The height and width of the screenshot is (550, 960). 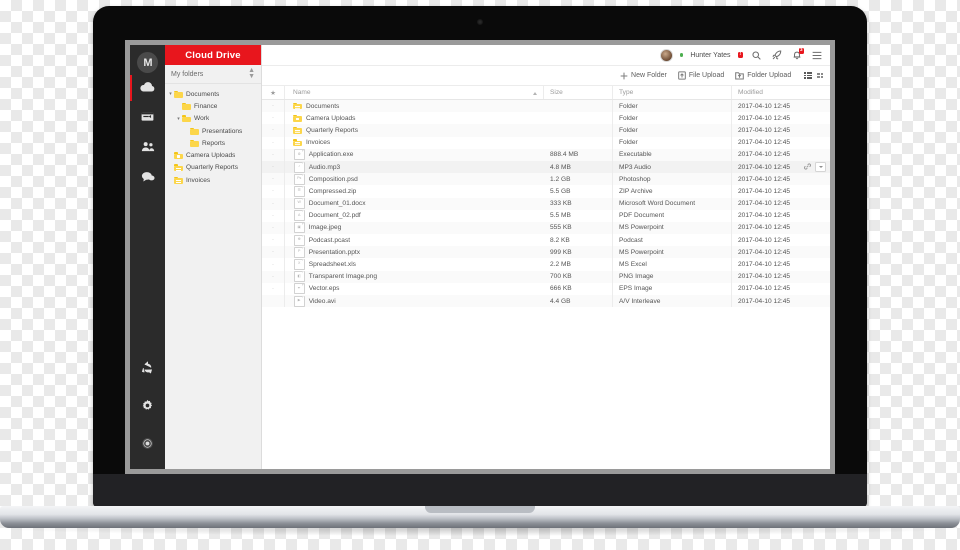 What do you see at coordinates (213, 119) in the screenshot?
I see `tree-item: ▾ Work` at bounding box center [213, 119].